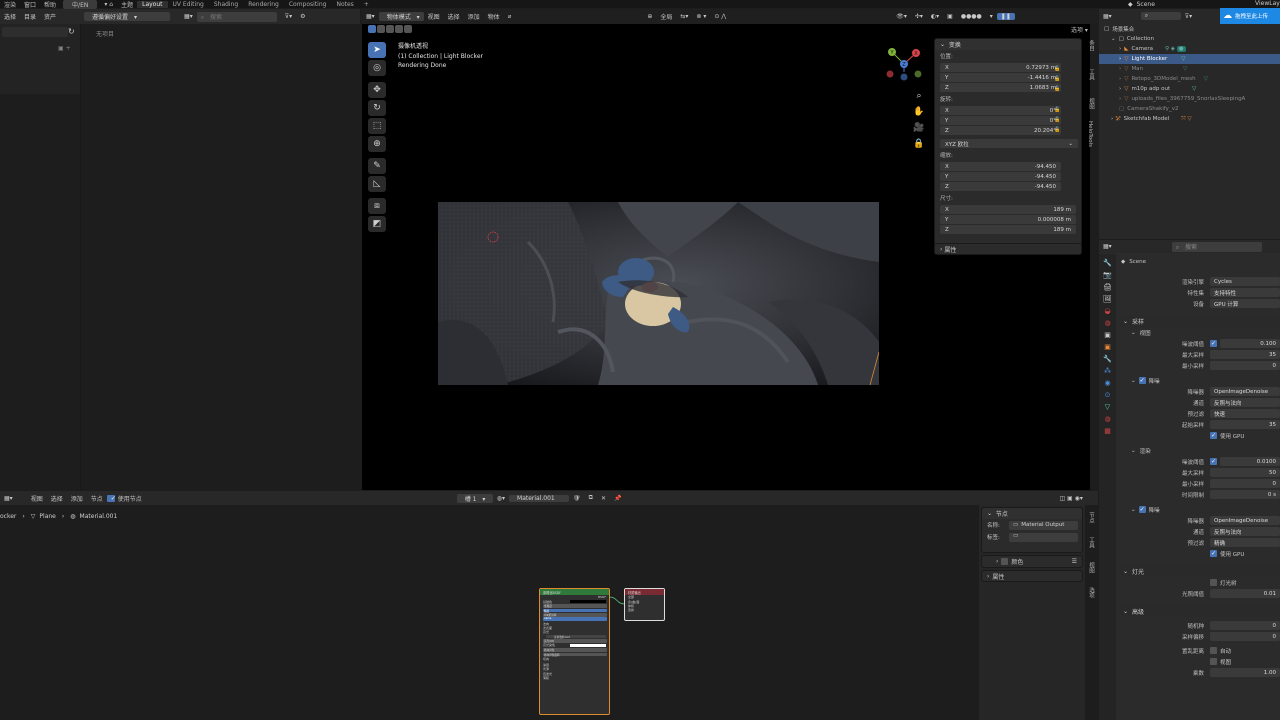  What do you see at coordinates (80, 4) in the screenshot?
I see `language-toggle: 中/EN` at bounding box center [80, 4].